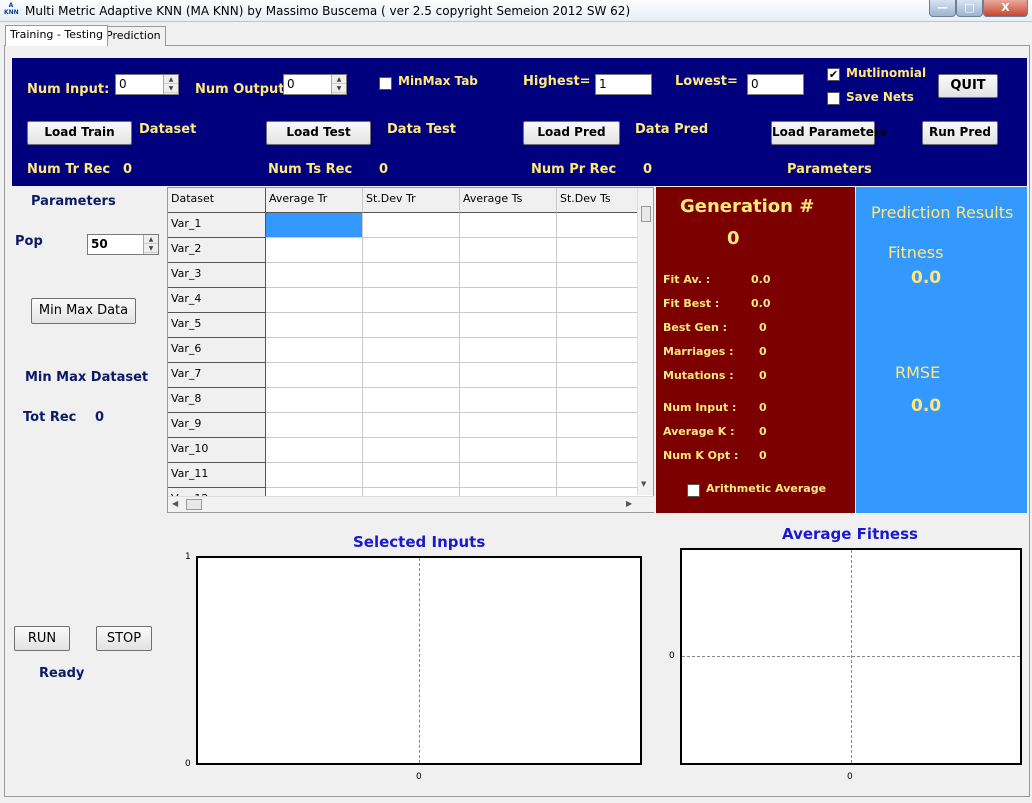 The width and height of the screenshot is (1032, 803). Describe the element at coordinates (833, 74) in the screenshot. I see `multinomial-checkbox: ✔` at that location.